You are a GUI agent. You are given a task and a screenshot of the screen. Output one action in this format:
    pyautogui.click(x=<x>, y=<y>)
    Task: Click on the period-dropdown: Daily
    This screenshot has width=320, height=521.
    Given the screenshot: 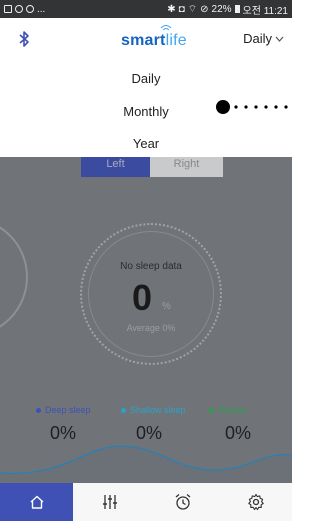 What is the action you would take?
    pyautogui.click(x=263, y=38)
    